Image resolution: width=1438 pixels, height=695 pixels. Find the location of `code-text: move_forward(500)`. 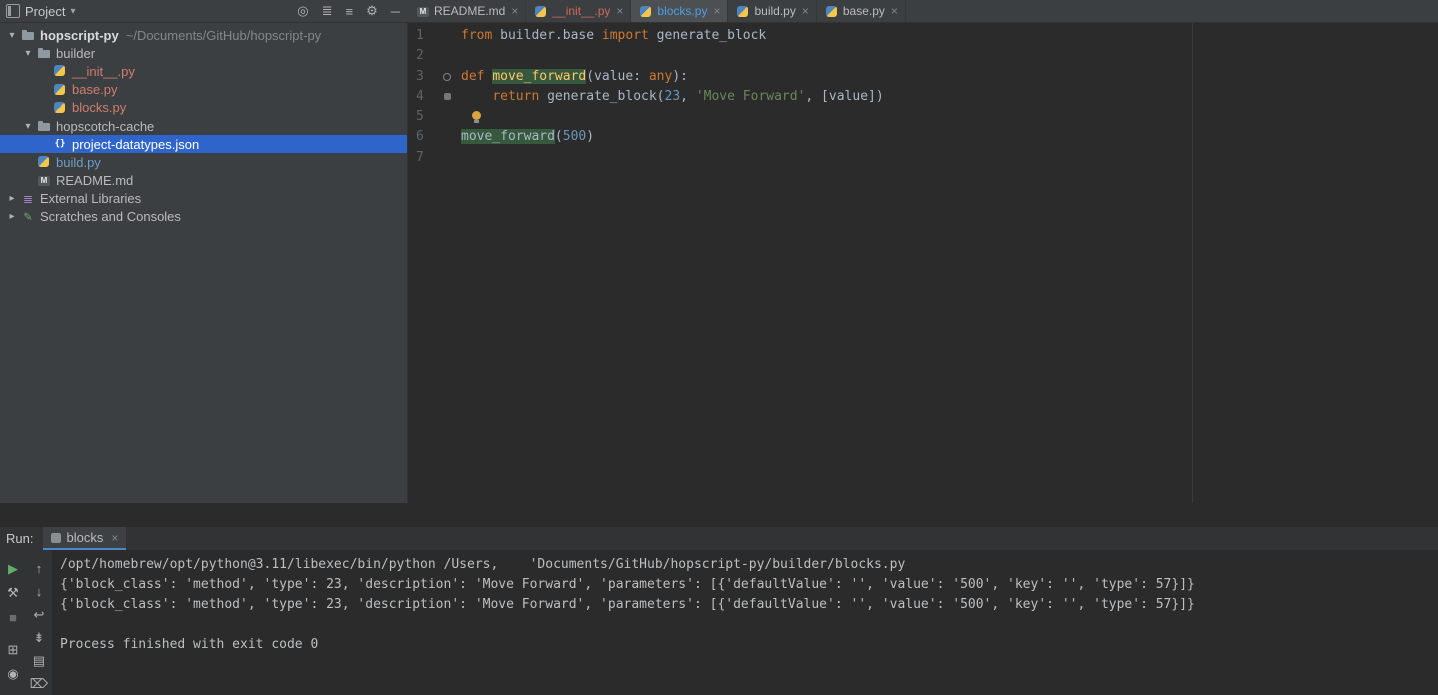

code-text: move_forward(500) is located at coordinates (528, 137).